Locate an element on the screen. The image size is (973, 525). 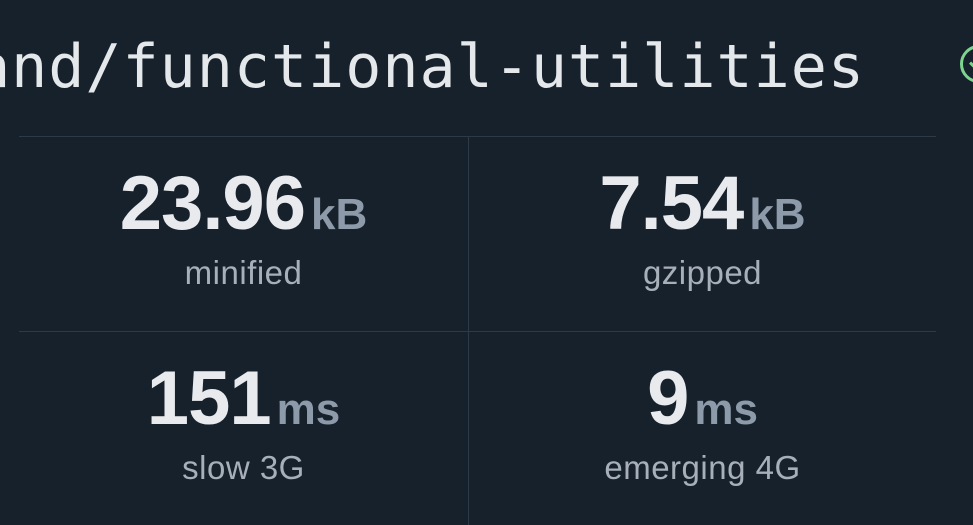
slow-3g-label: slow 3G is located at coordinates (243, 467).